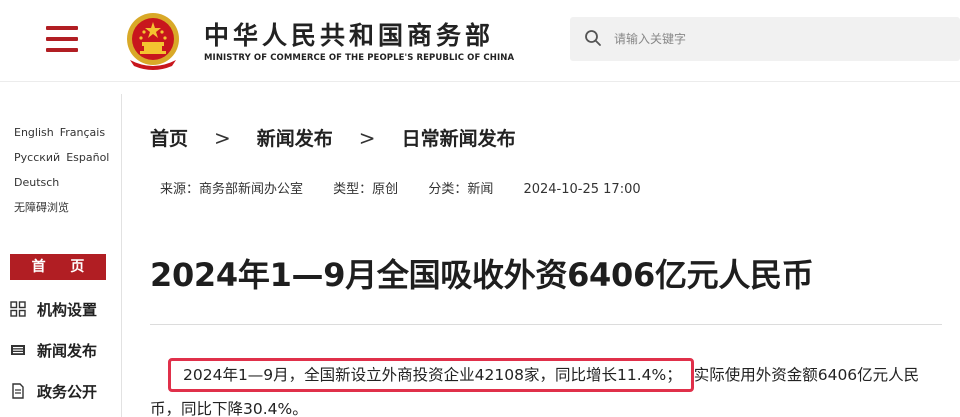 The height and width of the screenshot is (417, 960). What do you see at coordinates (34, 132) in the screenshot?
I see `lang-english-link: English` at bounding box center [34, 132].